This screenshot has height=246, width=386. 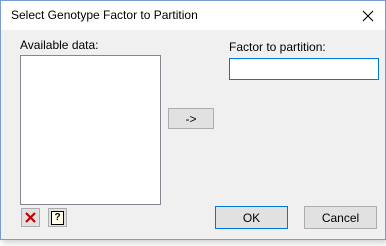 I want to click on cancel-button-label: Cancel, so click(x=340, y=217).